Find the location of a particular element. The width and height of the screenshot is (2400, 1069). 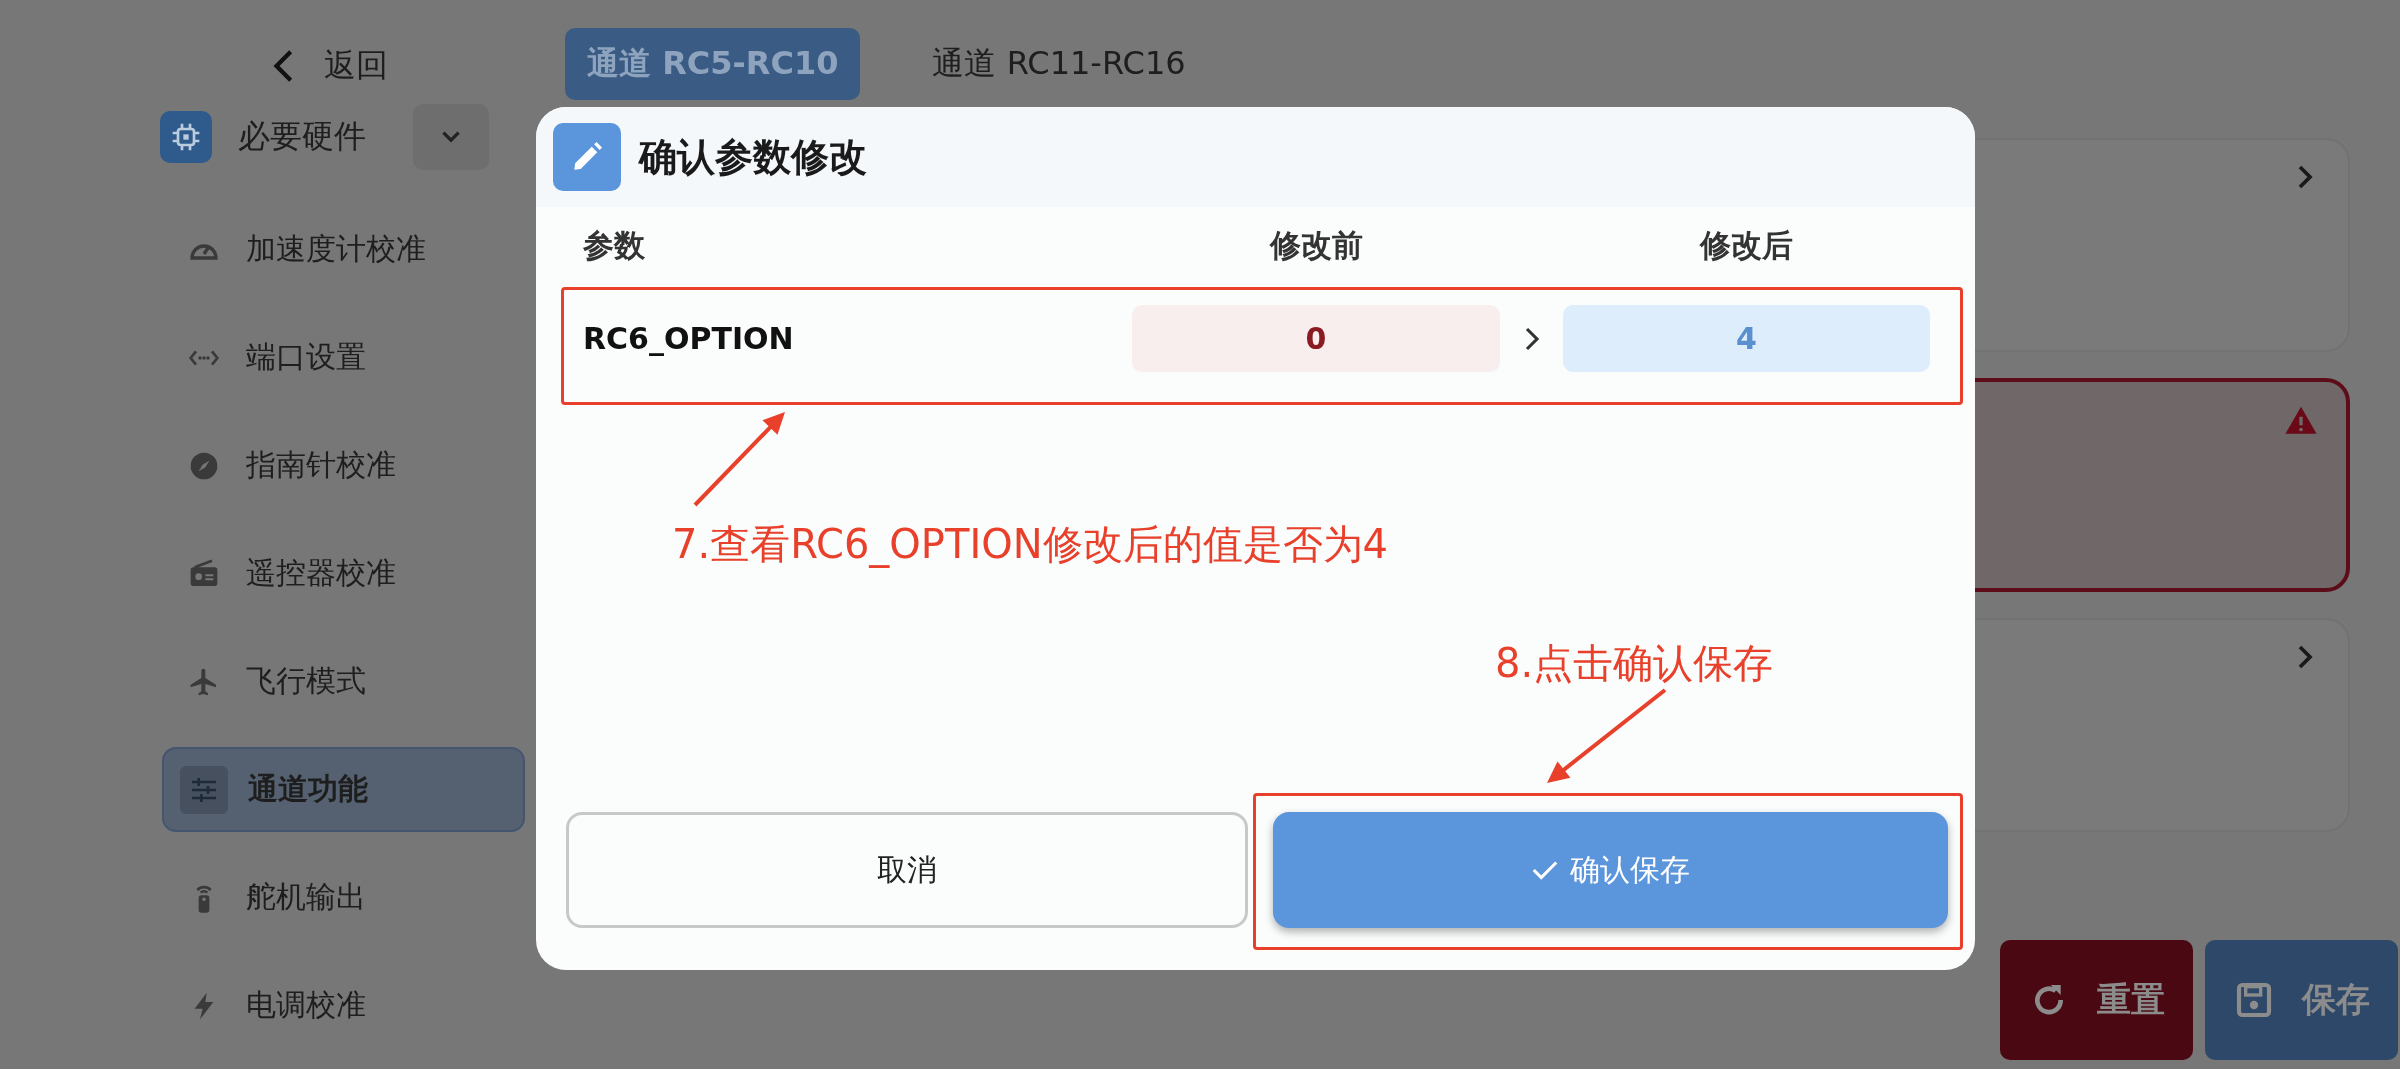

param-name: RC6_OPTION is located at coordinates (689, 338).